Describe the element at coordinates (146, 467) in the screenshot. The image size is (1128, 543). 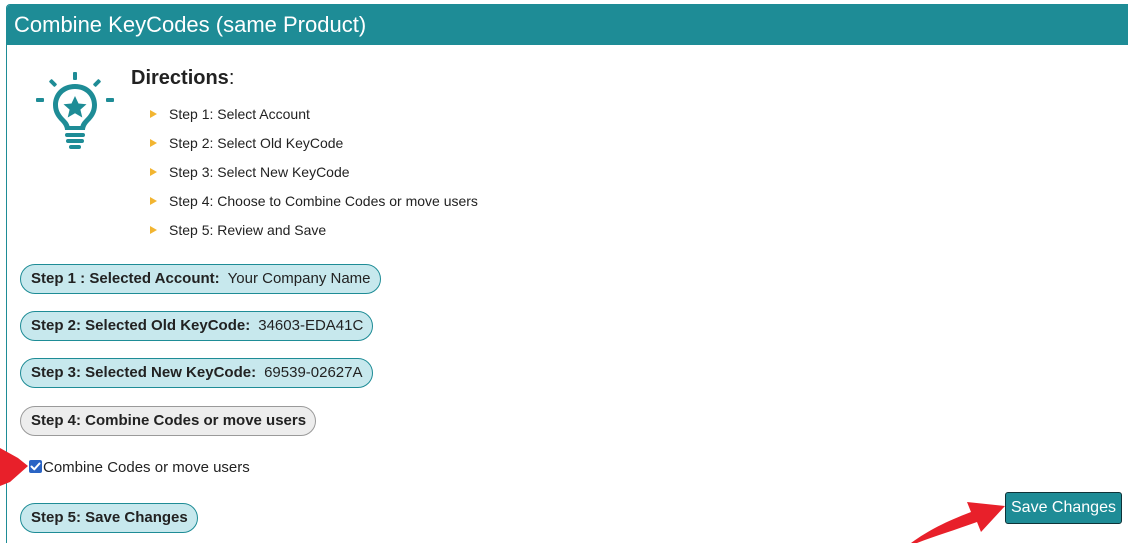
I see `combine-codes-label: Combine Codes or move users` at that location.